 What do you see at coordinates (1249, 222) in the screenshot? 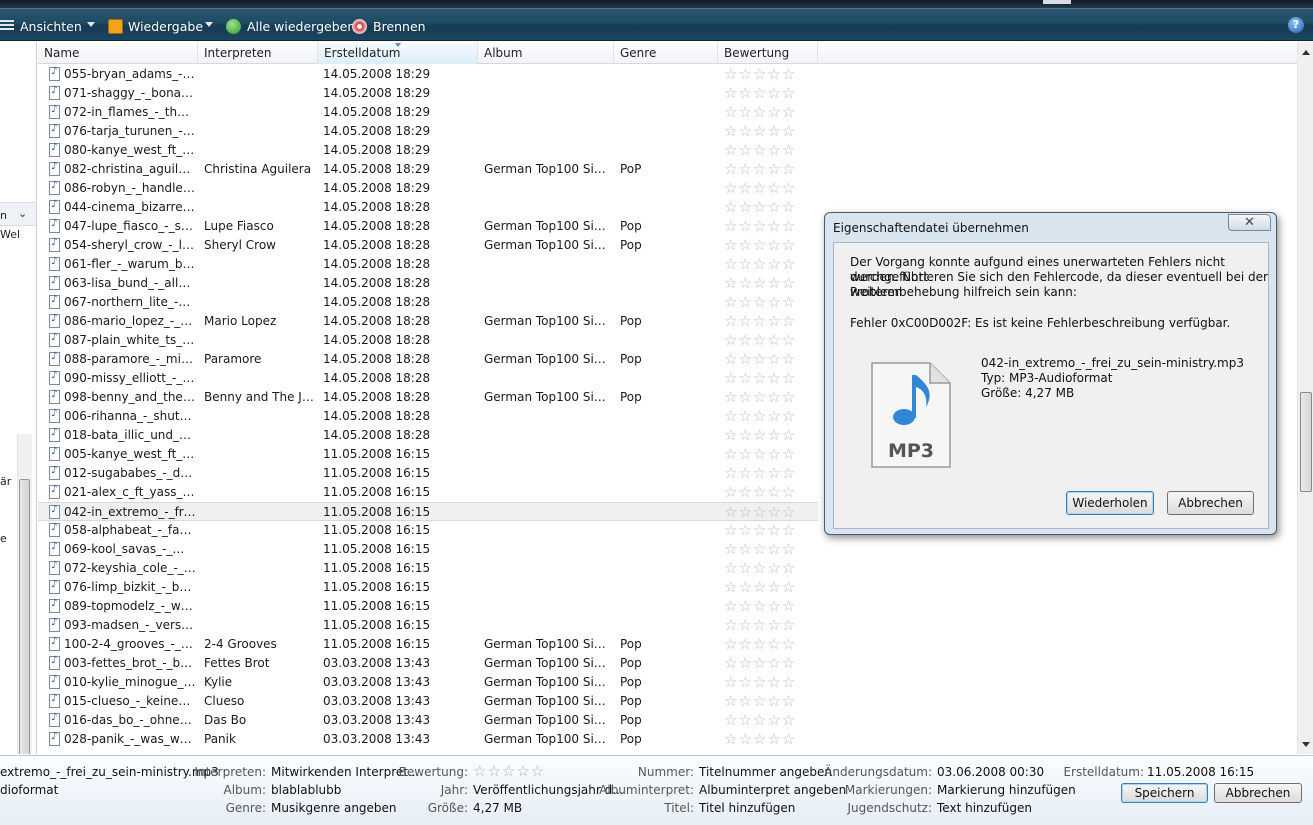
I see `close-icon: ✕` at bounding box center [1249, 222].